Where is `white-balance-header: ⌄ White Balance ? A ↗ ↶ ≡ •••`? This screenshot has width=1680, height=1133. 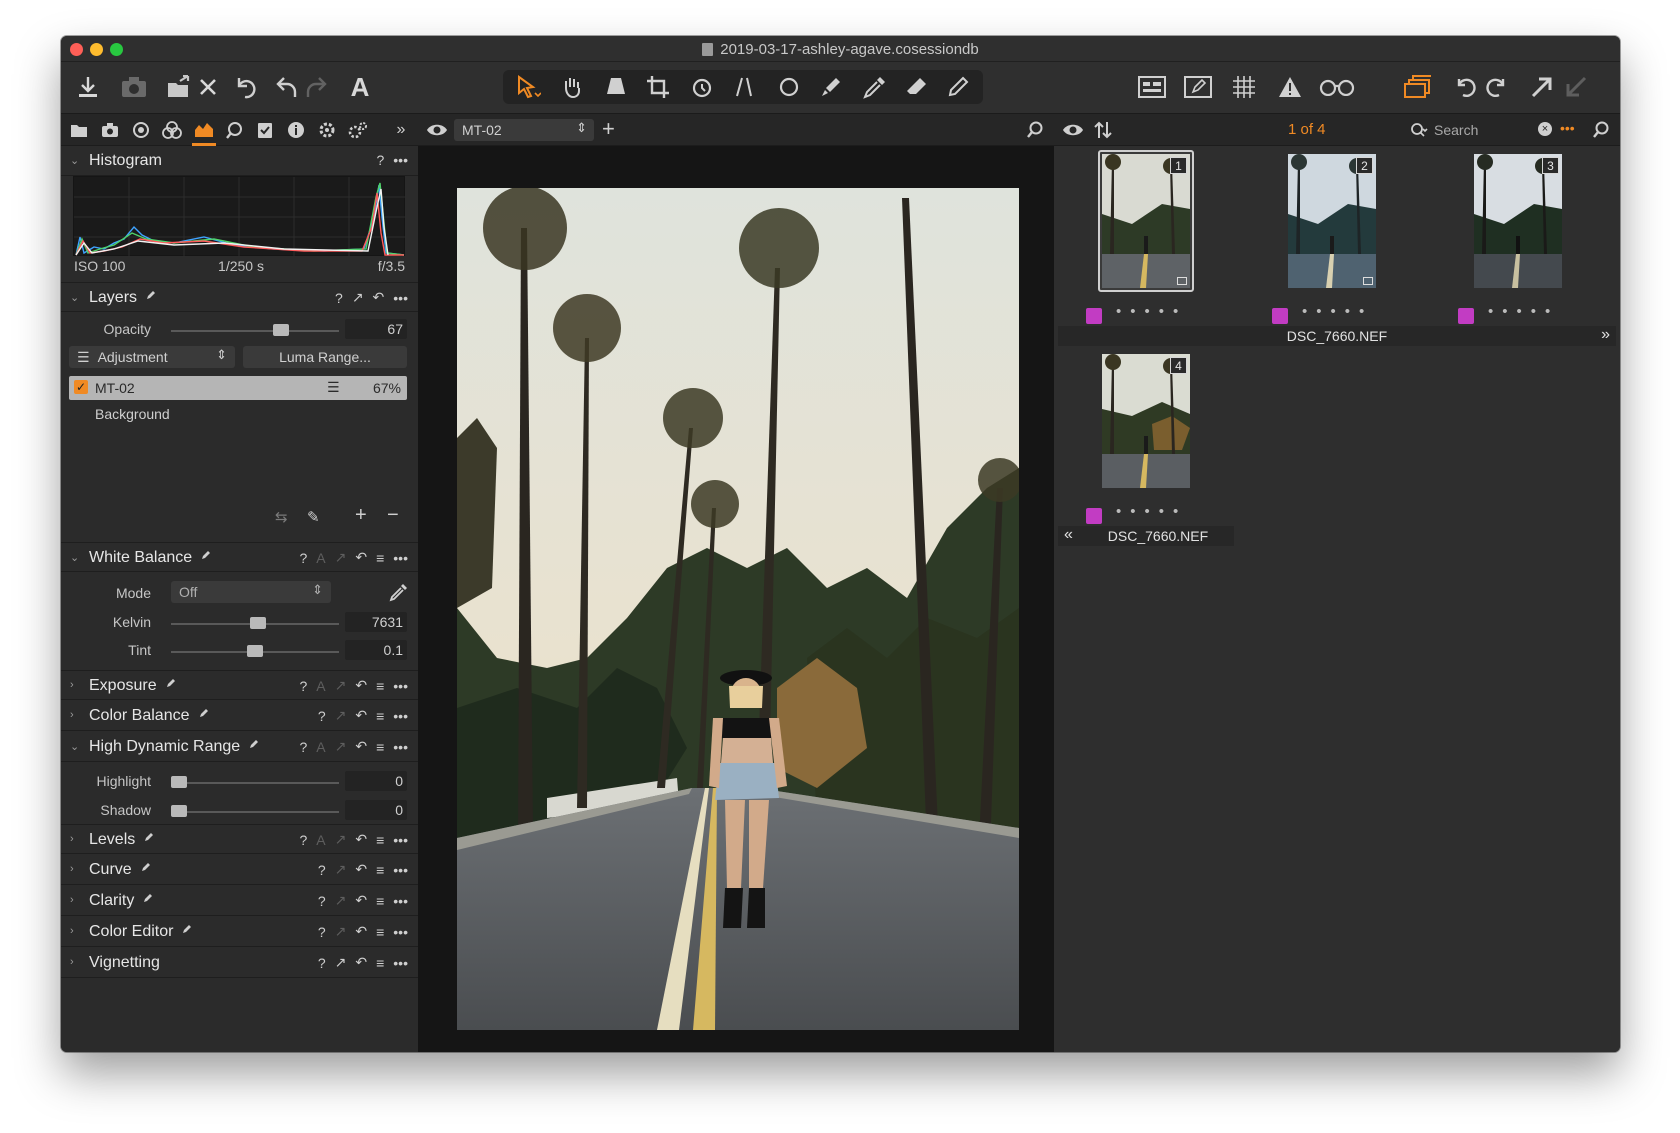
white-balance-header: ⌄ White Balance ? A ↗ ↶ ≡ ••• is located at coordinates (239, 557).